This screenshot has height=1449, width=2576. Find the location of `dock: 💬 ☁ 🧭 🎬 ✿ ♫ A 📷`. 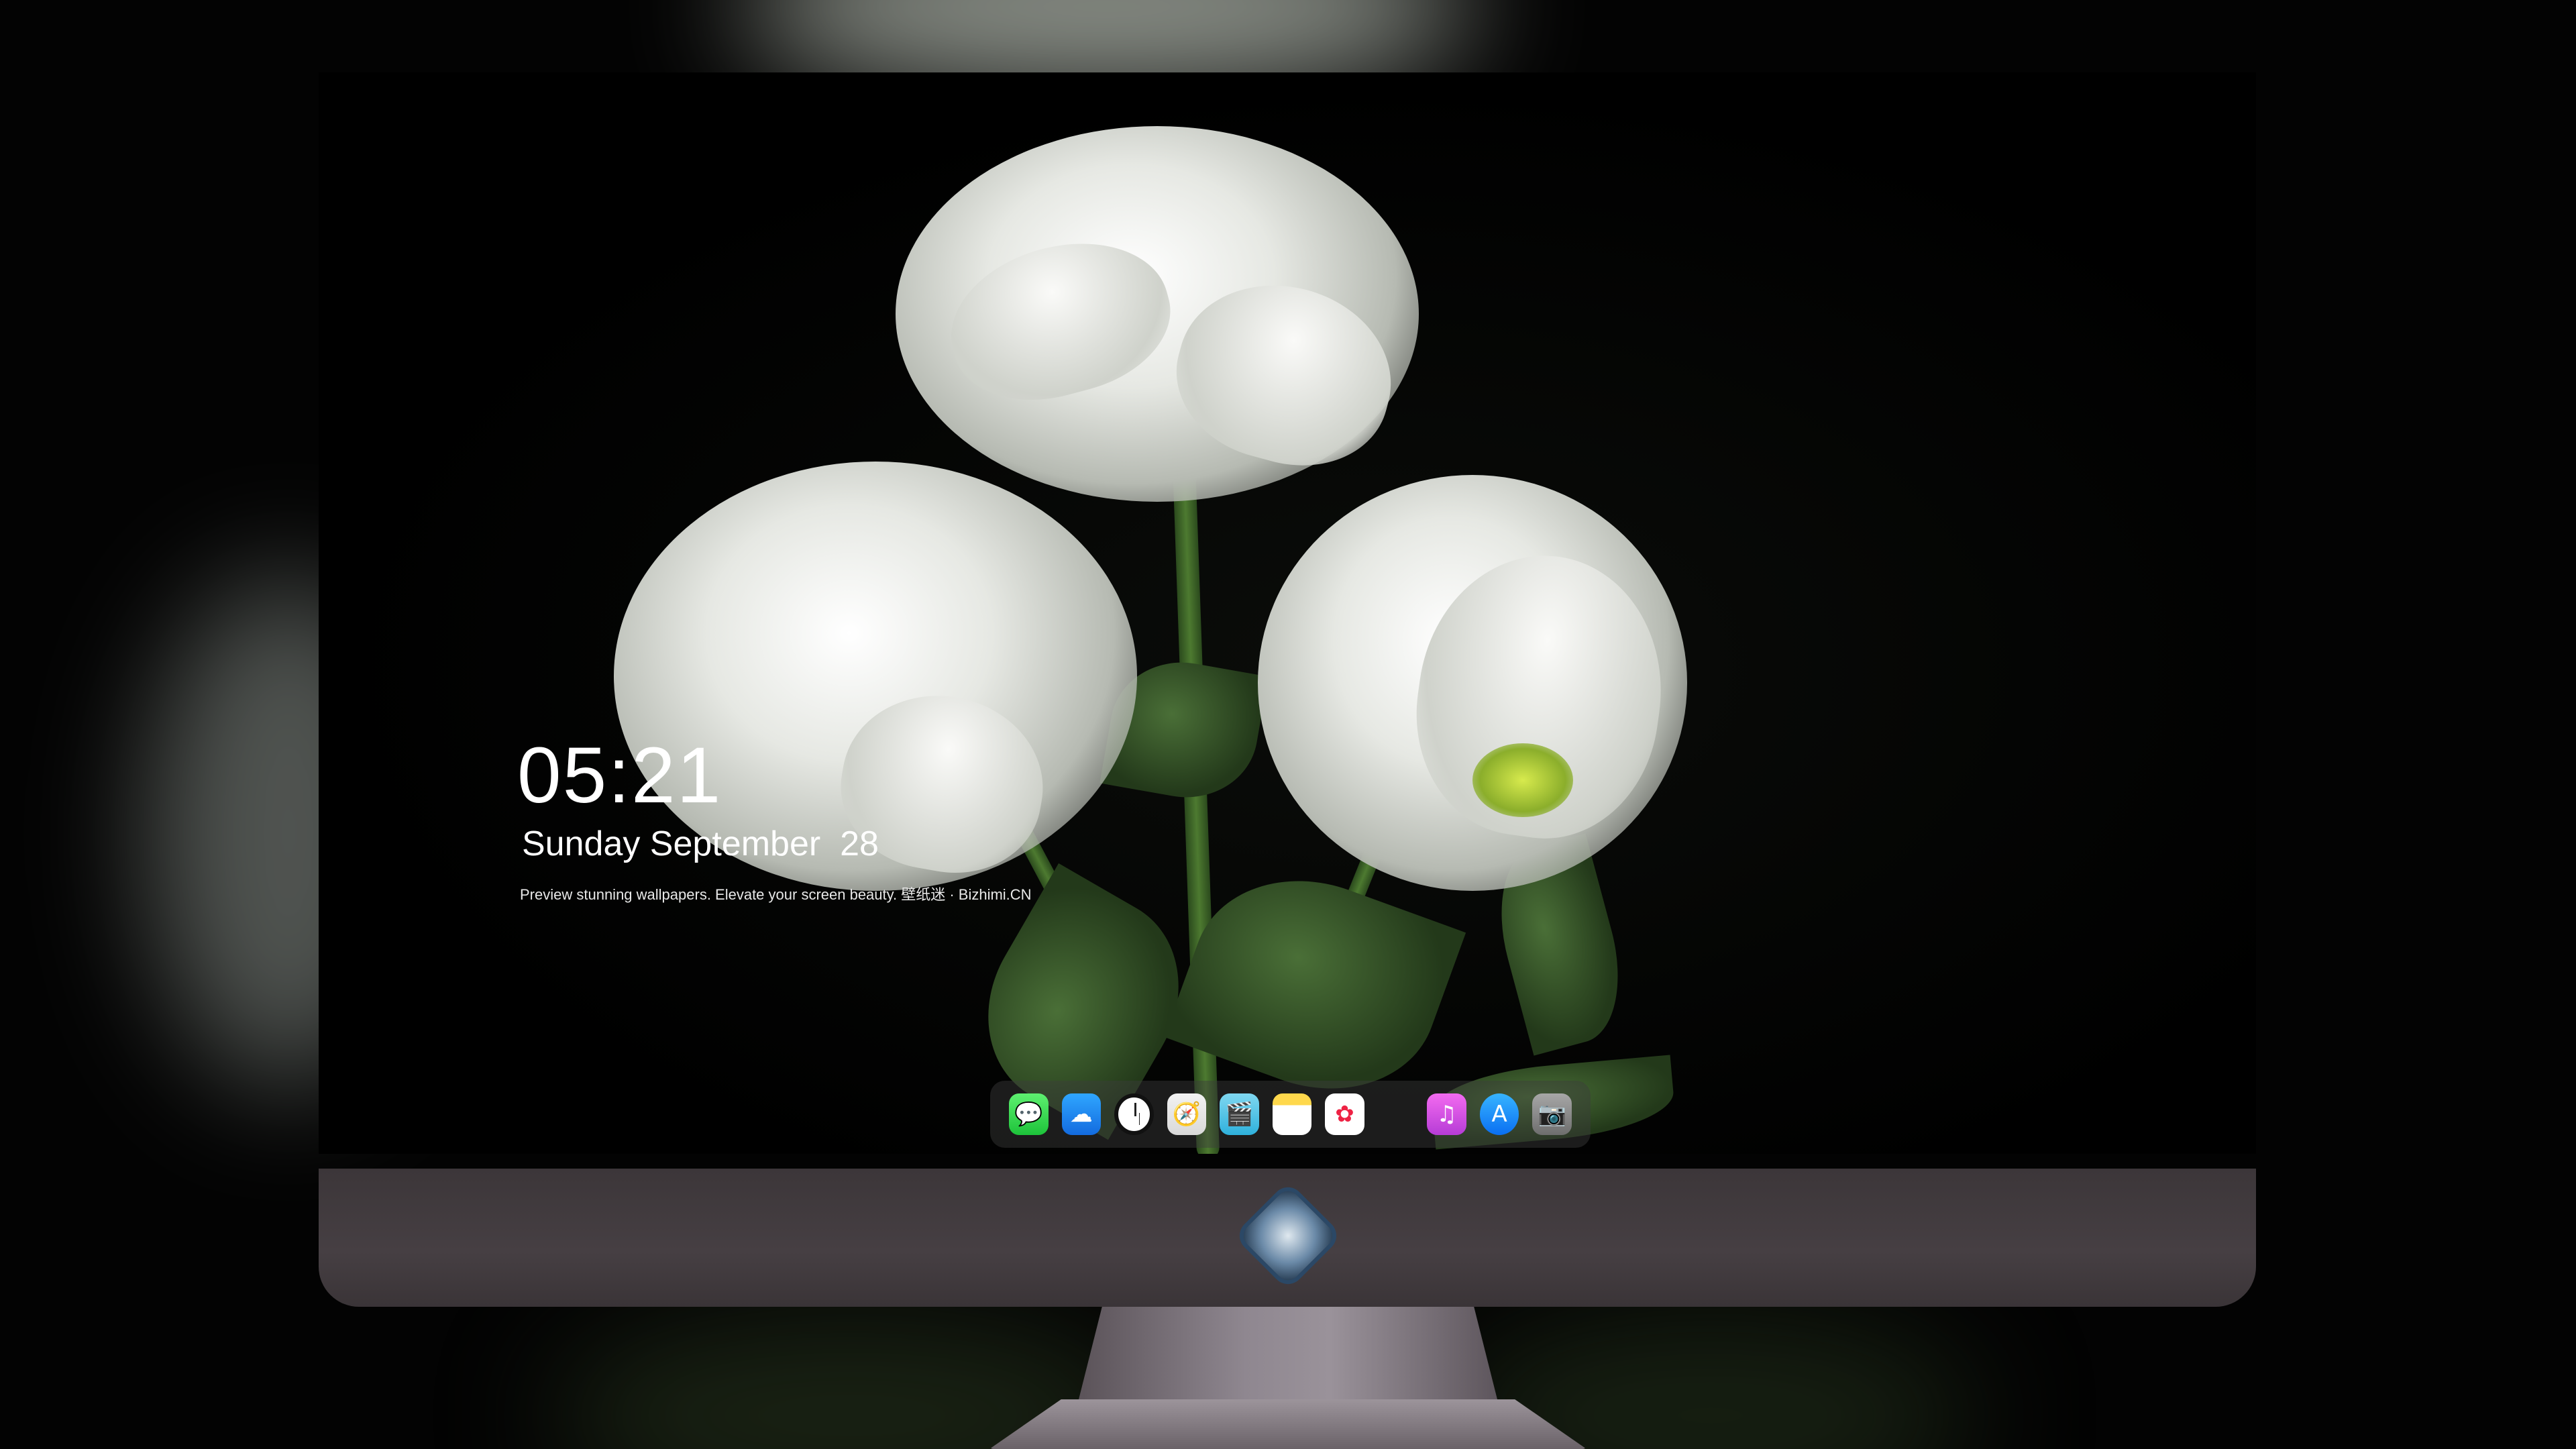

dock: 💬 ☁ 🧭 🎬 ✿ ♫ A 📷 is located at coordinates (1290, 1114).